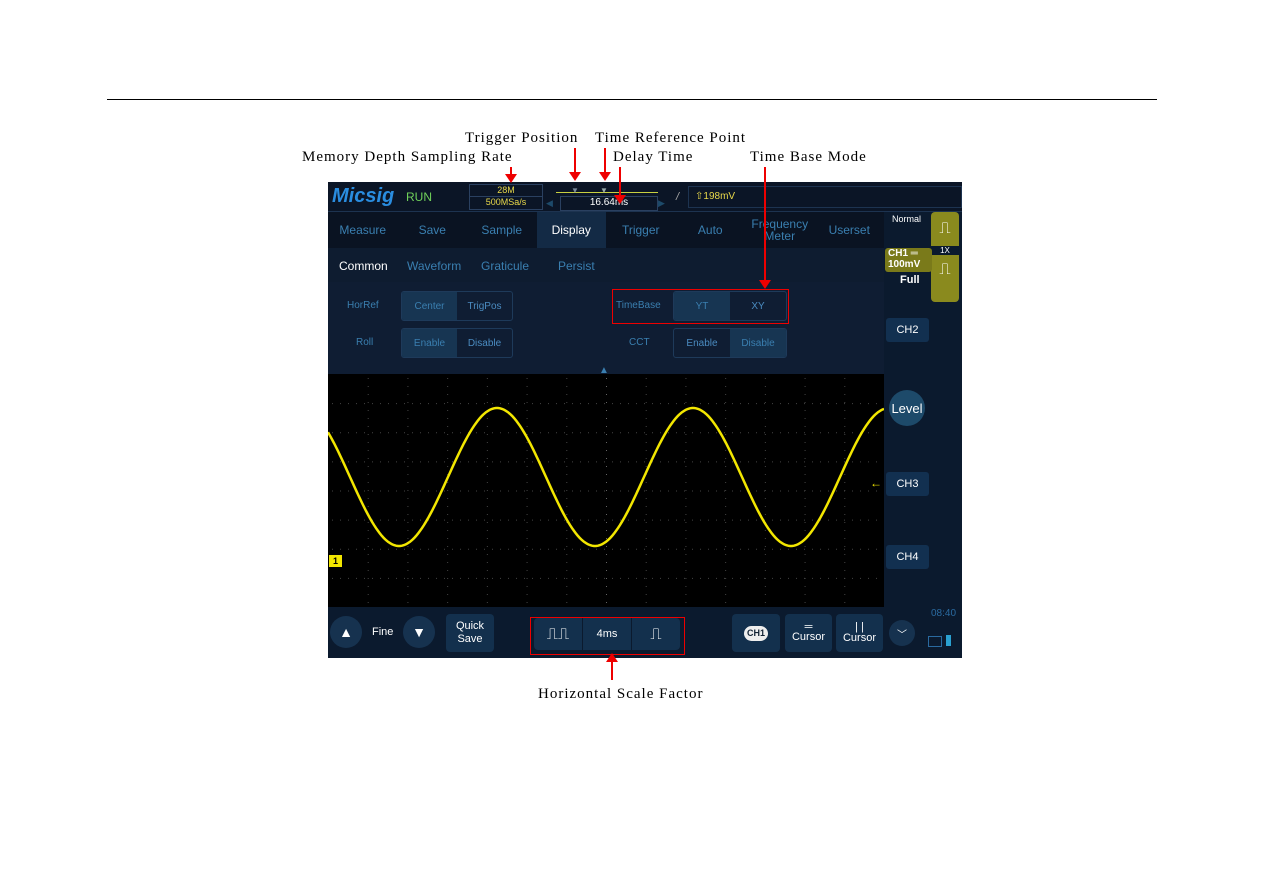  What do you see at coordinates (419, 197) in the screenshot?
I see `run-state: RUN` at bounding box center [419, 197].